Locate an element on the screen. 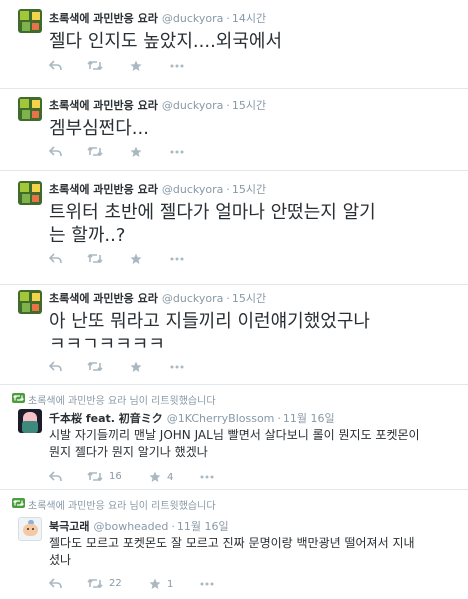  retweet-count: 16 is located at coordinates (115, 476).